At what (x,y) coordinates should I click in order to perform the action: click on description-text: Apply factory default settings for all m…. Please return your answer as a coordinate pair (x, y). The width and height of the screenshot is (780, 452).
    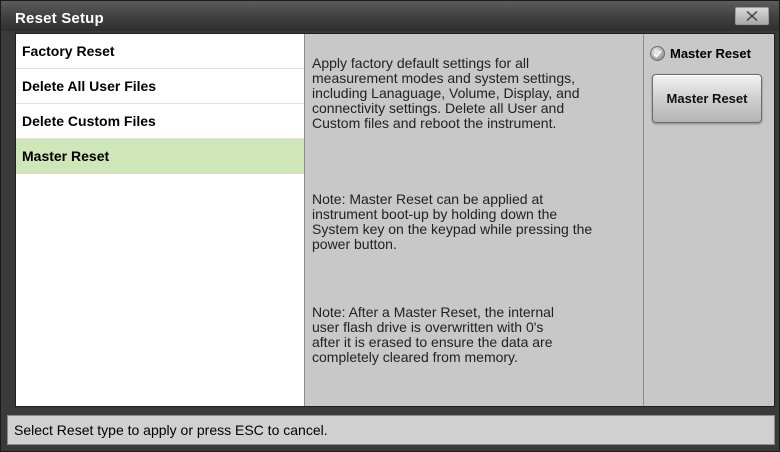
    Looking at the image, I should click on (446, 93).